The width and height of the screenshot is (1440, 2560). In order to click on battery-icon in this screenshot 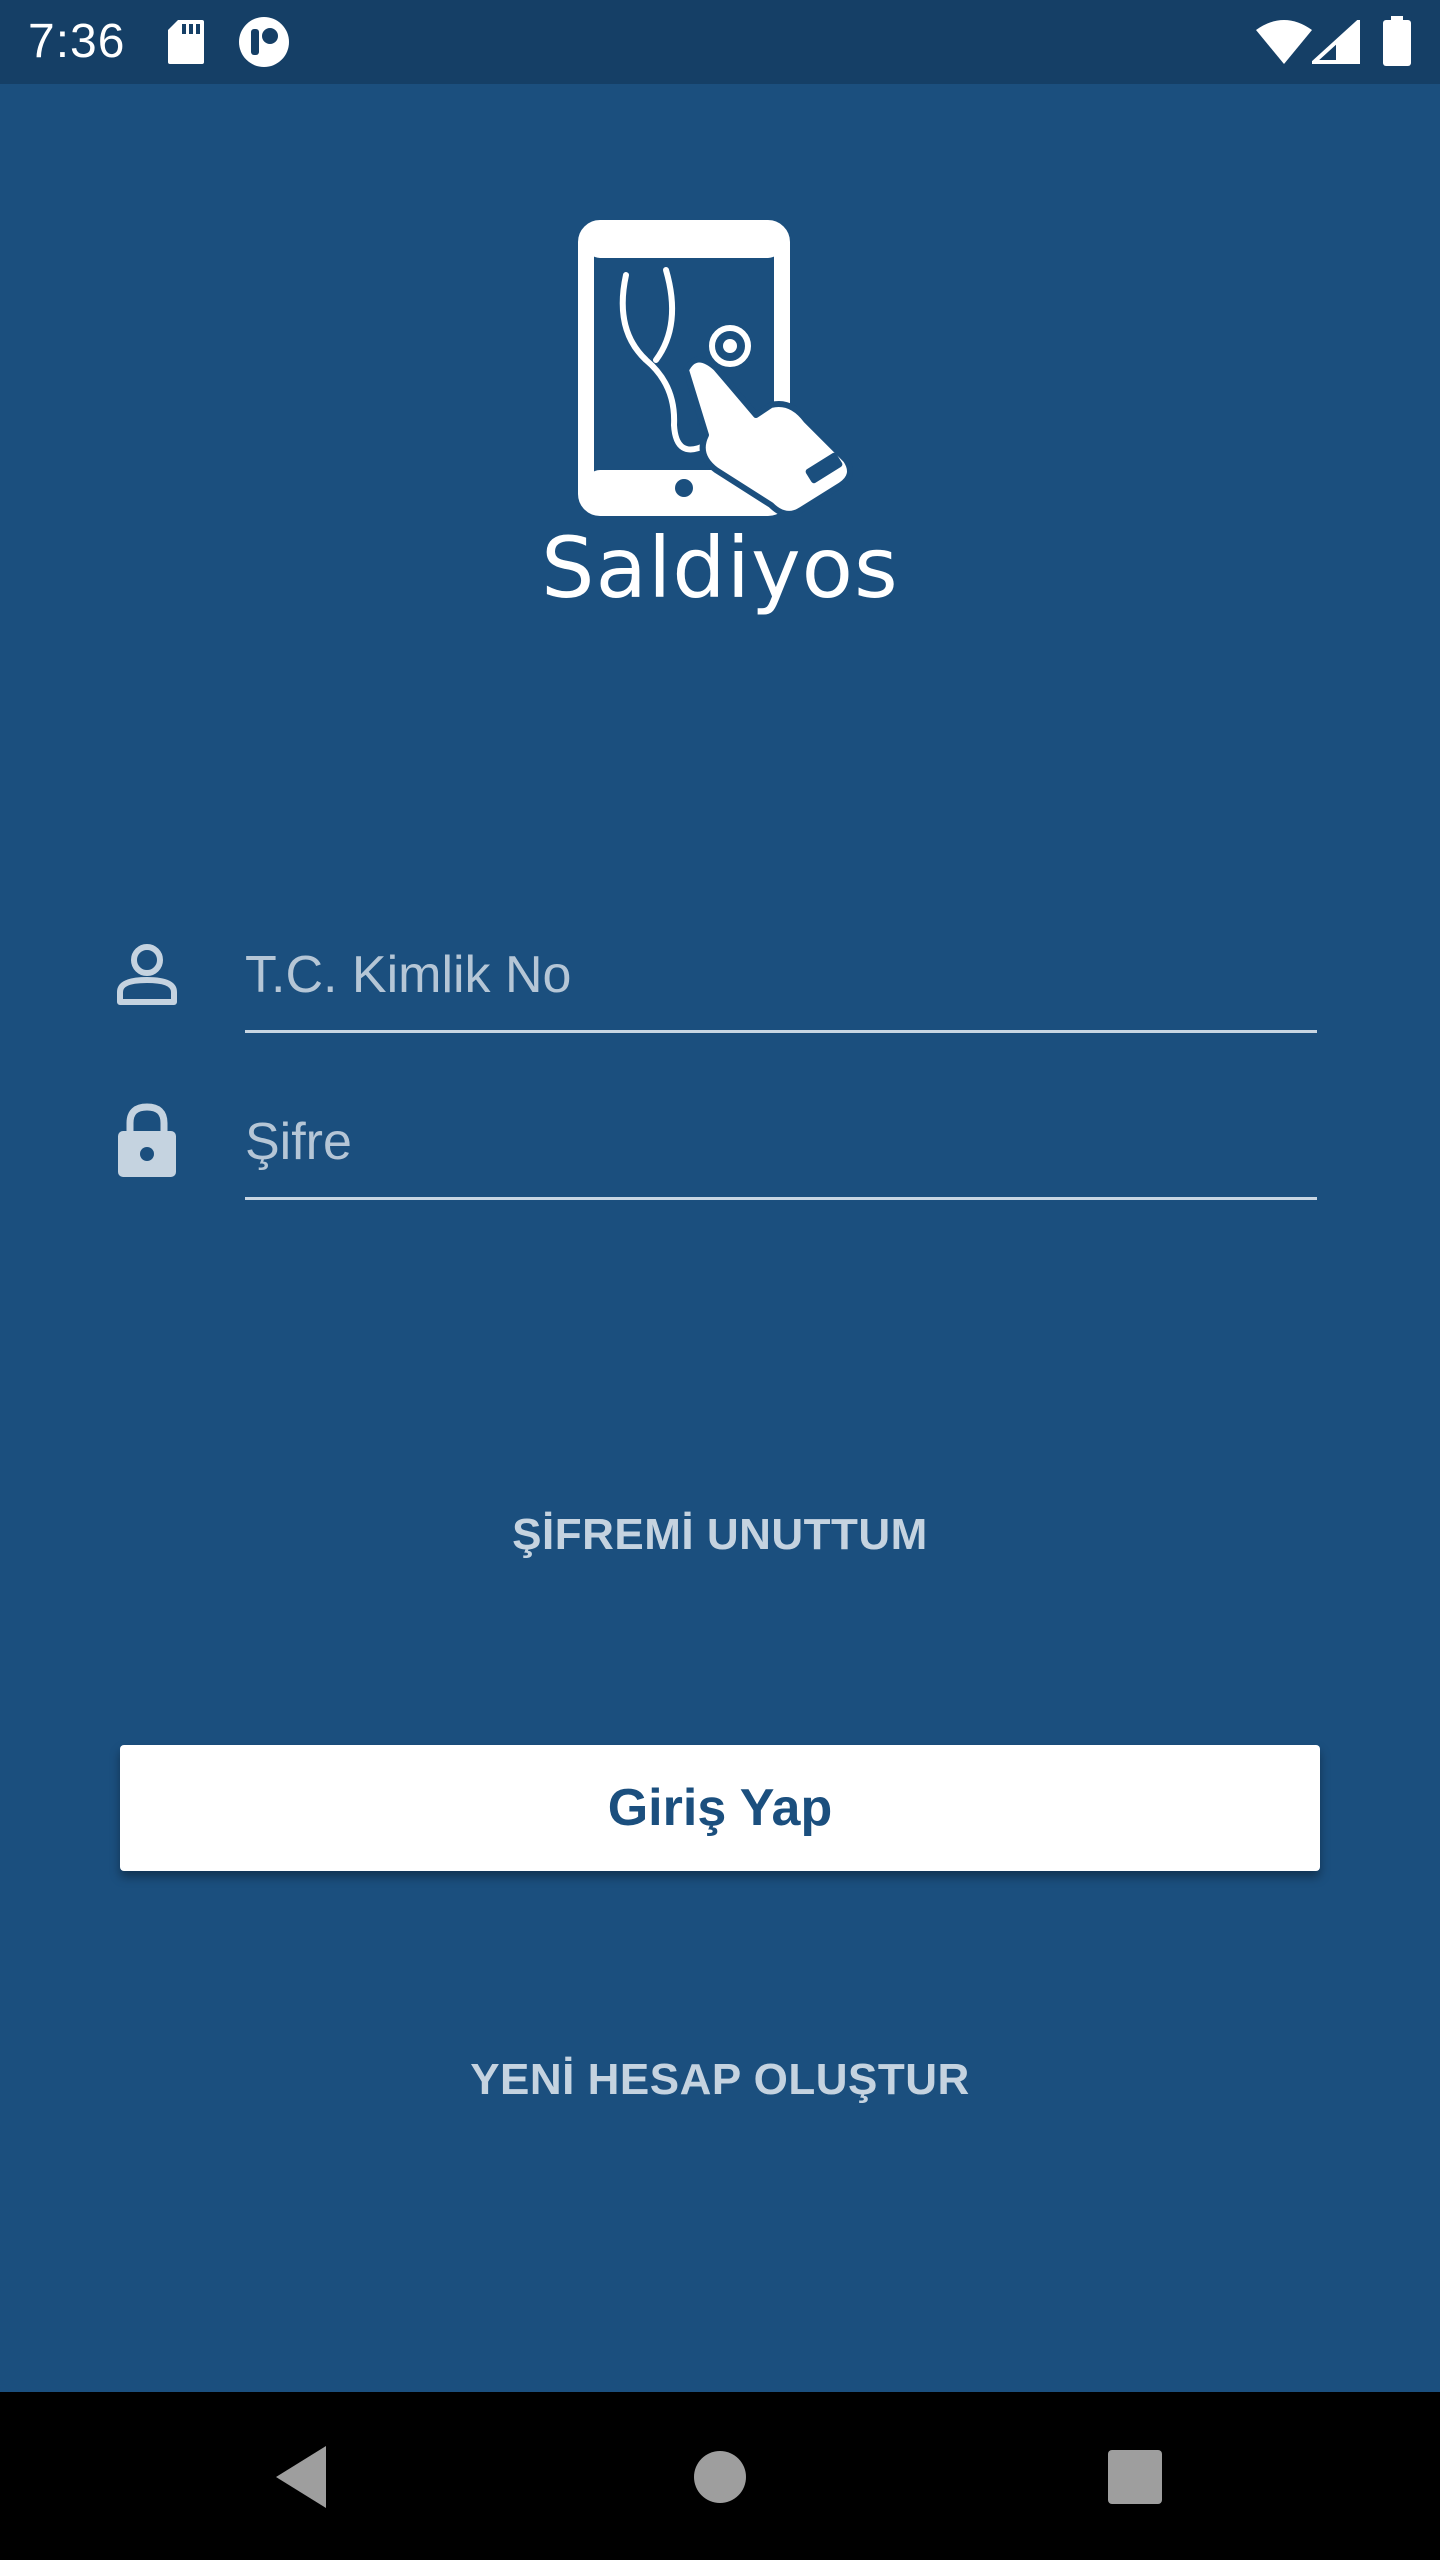, I will do `click(1397, 43)`.